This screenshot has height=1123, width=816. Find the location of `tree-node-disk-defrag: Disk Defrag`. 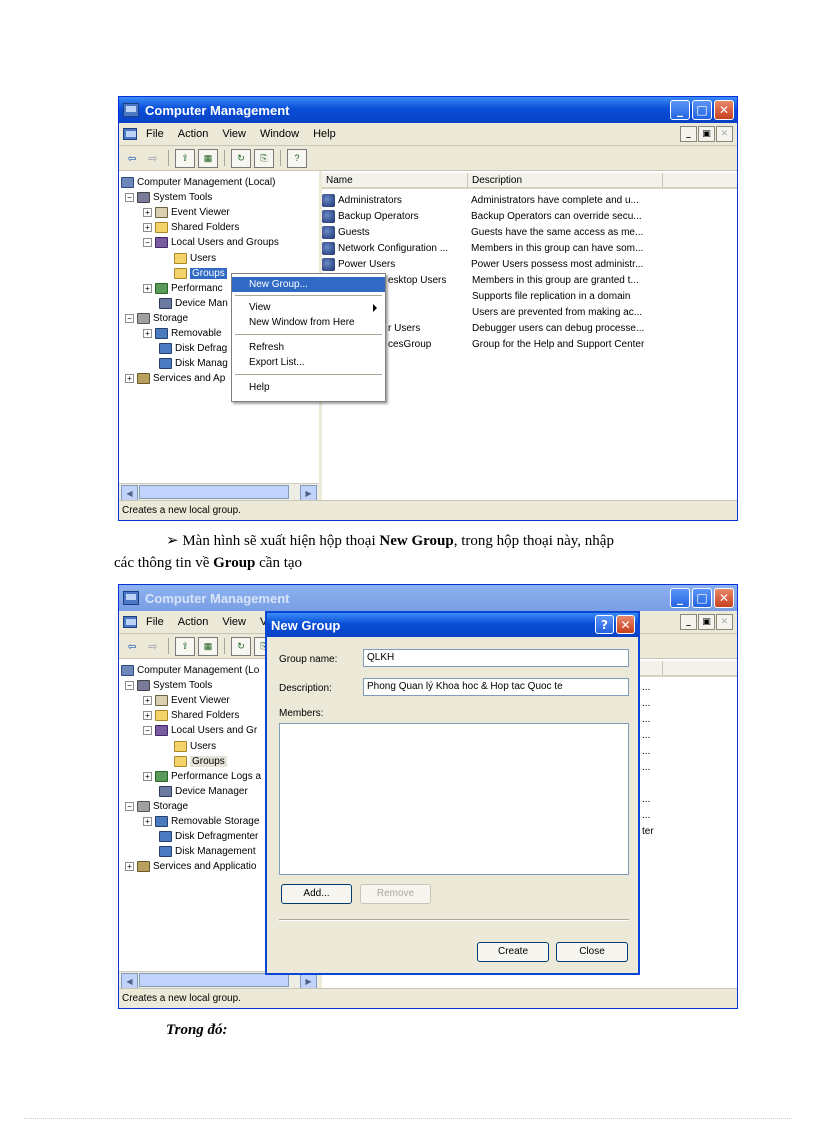

tree-node-disk-defrag: Disk Defrag is located at coordinates (193, 348).